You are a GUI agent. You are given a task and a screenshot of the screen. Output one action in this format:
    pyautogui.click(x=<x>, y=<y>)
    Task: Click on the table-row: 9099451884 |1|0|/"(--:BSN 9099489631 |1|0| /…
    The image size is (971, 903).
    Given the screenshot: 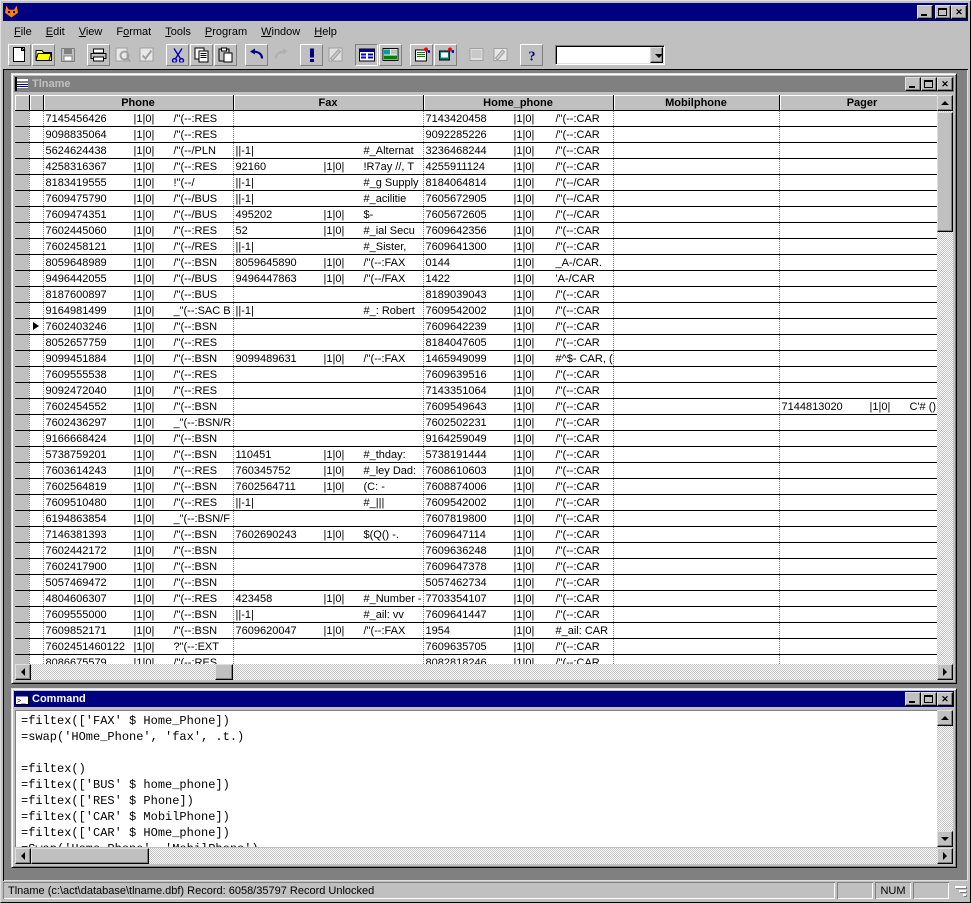 What is the action you would take?
    pyautogui.click(x=484, y=358)
    